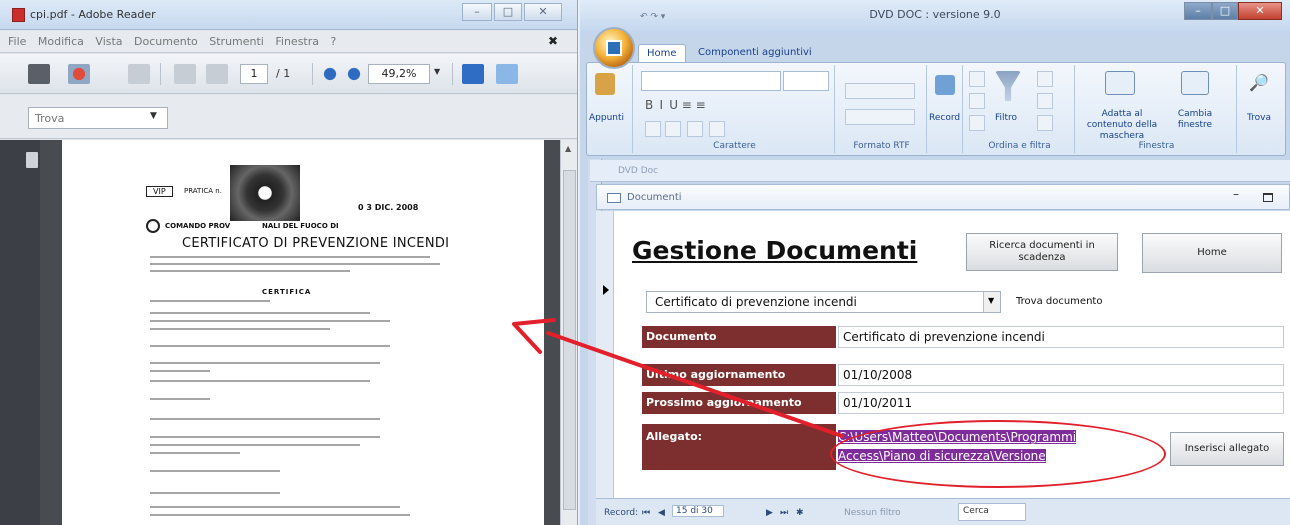 The image size is (1290, 525). What do you see at coordinates (880, 117) in the screenshot?
I see `list-icon` at bounding box center [880, 117].